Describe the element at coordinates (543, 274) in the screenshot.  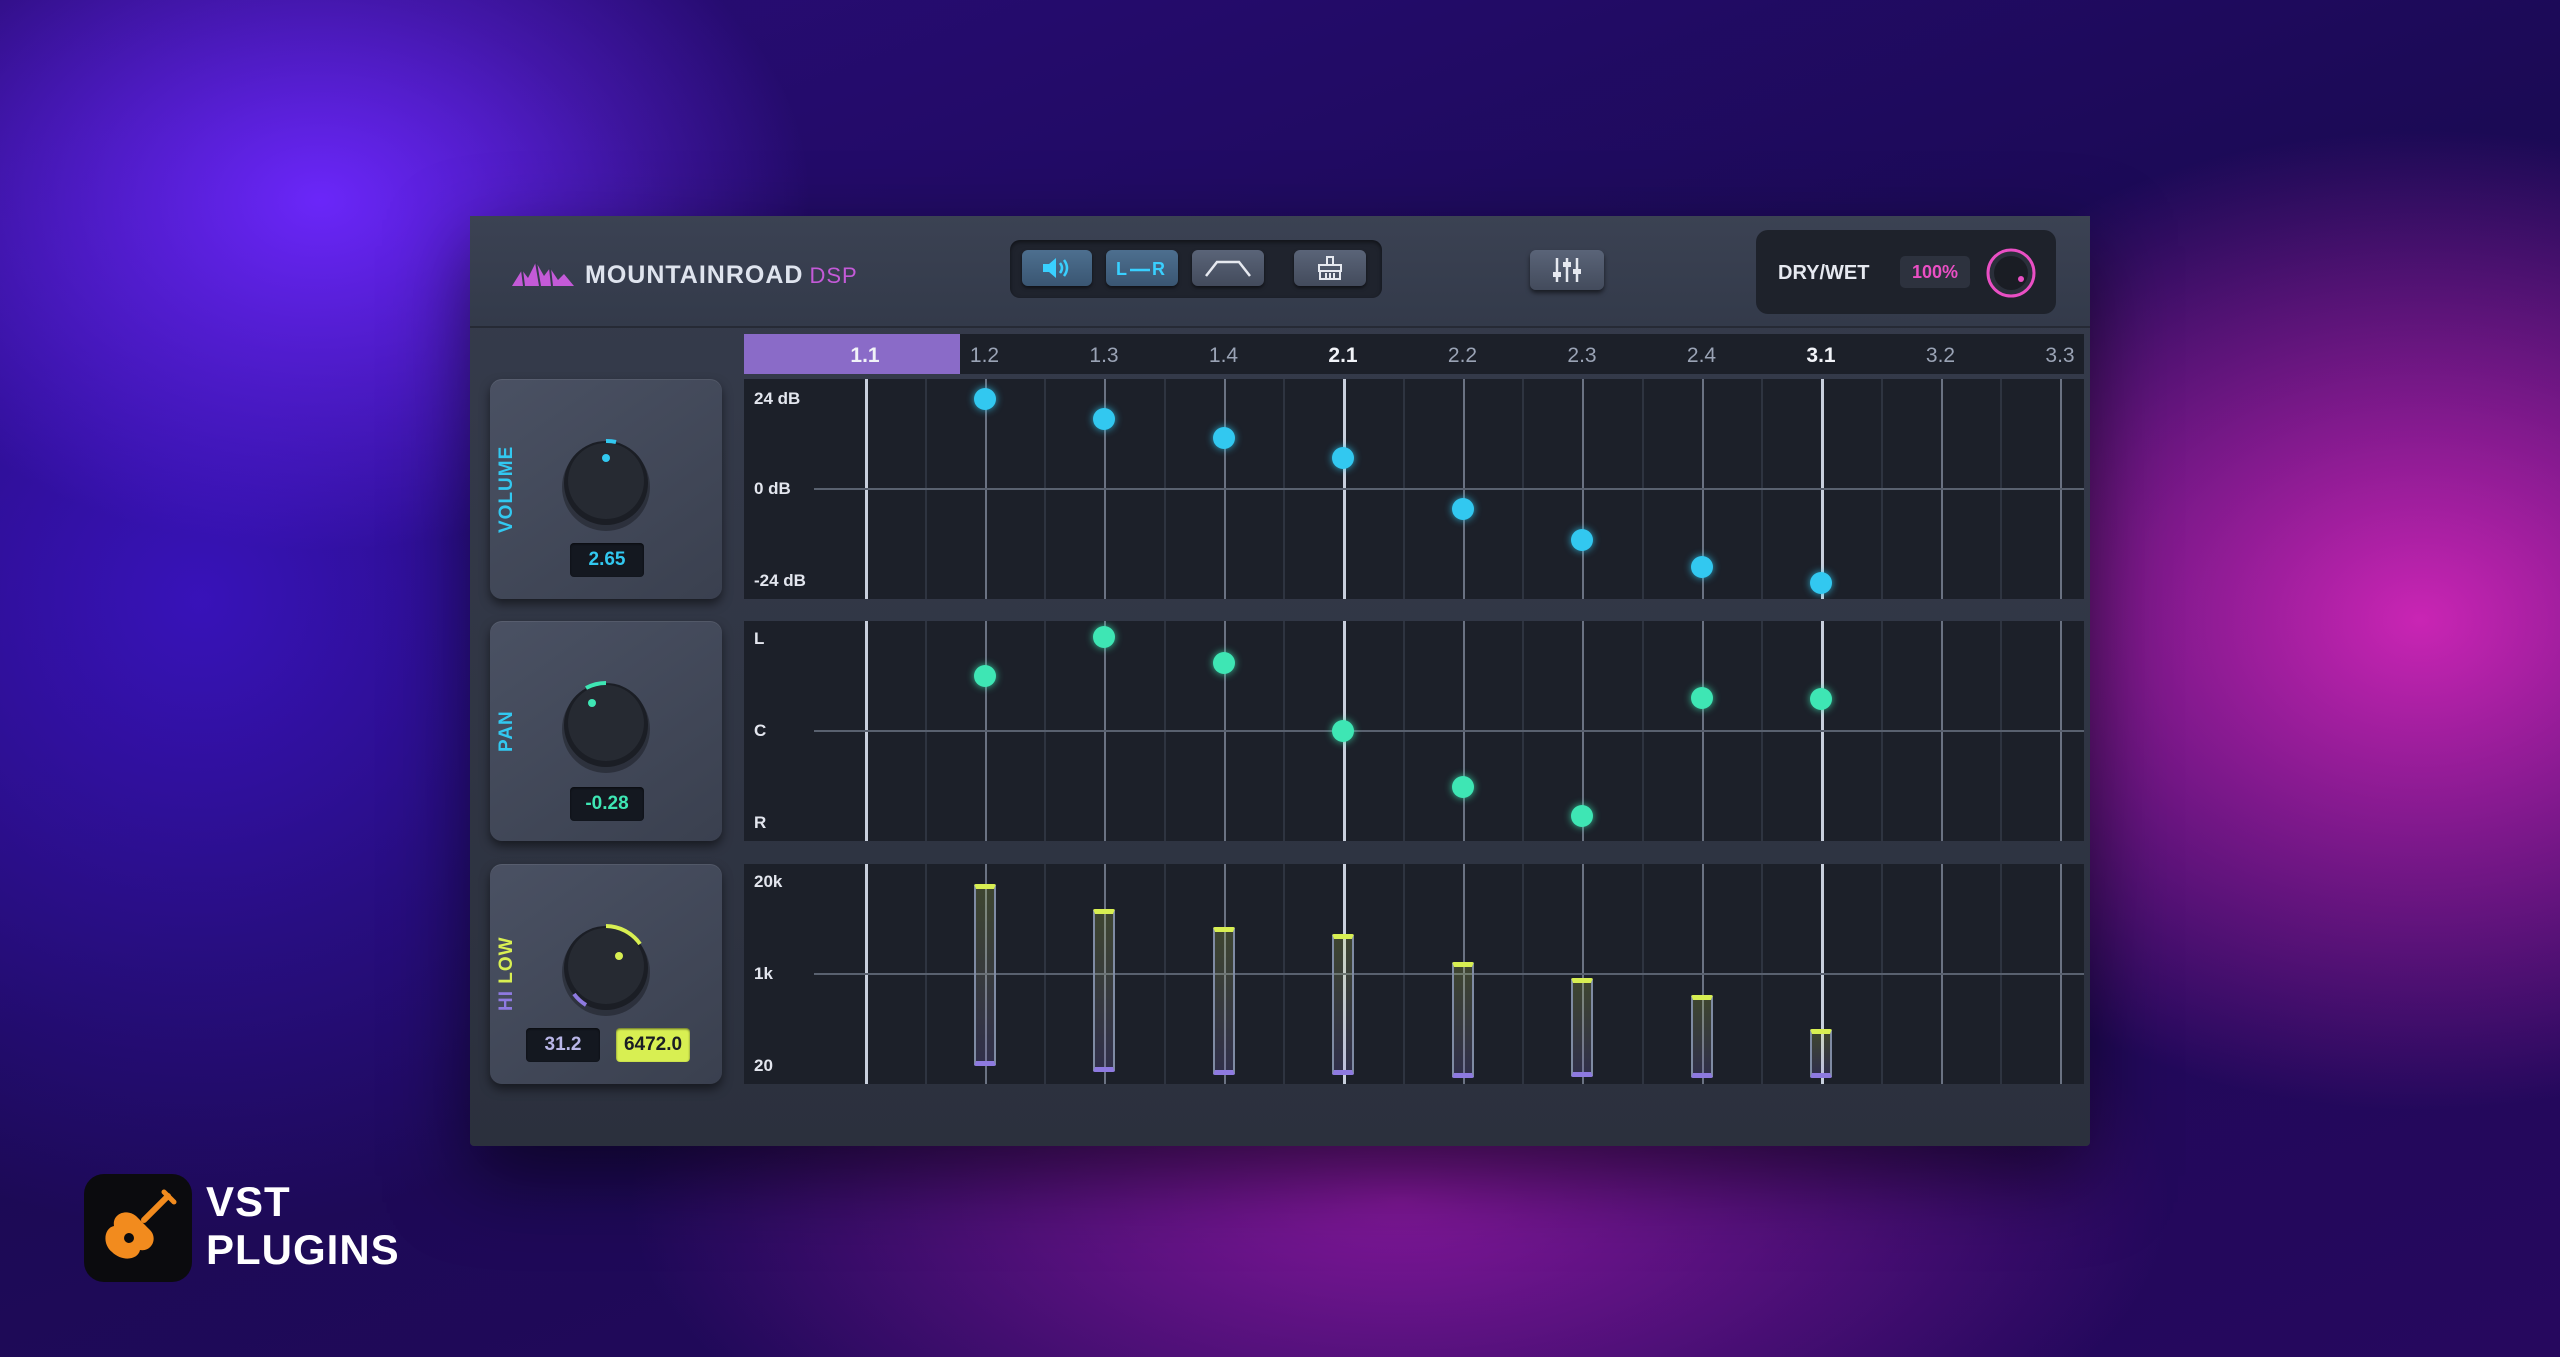
I see `mountain-logo-icon` at that location.